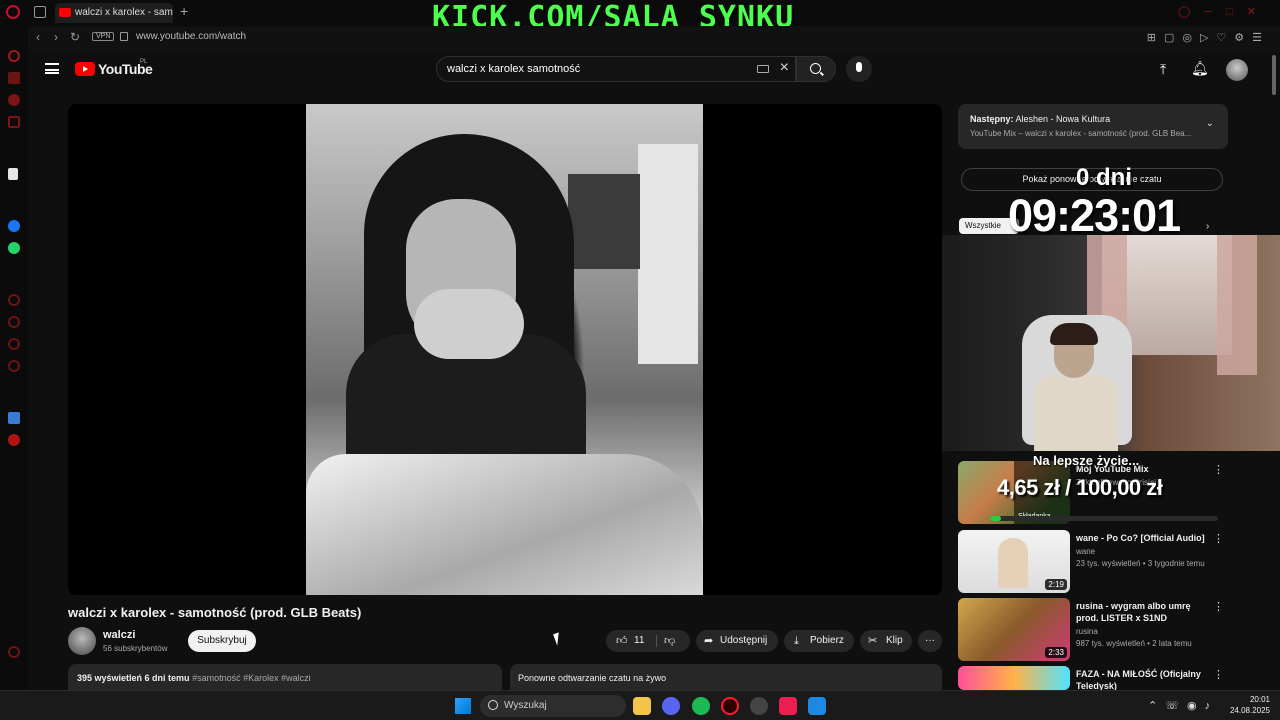 The height and width of the screenshot is (720, 1280). I want to click on upload-icon: ⤒, so click(1163, 69).